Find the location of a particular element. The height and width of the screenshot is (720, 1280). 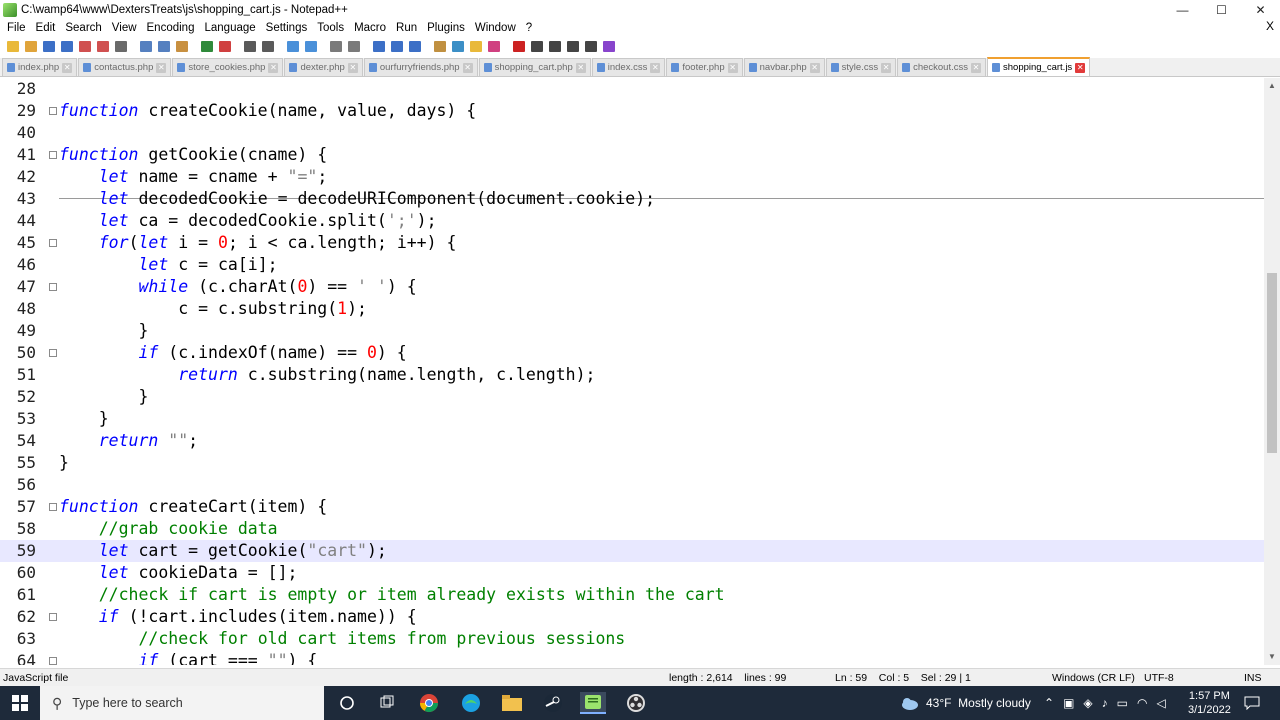

menu-view: View is located at coordinates (124, 28).